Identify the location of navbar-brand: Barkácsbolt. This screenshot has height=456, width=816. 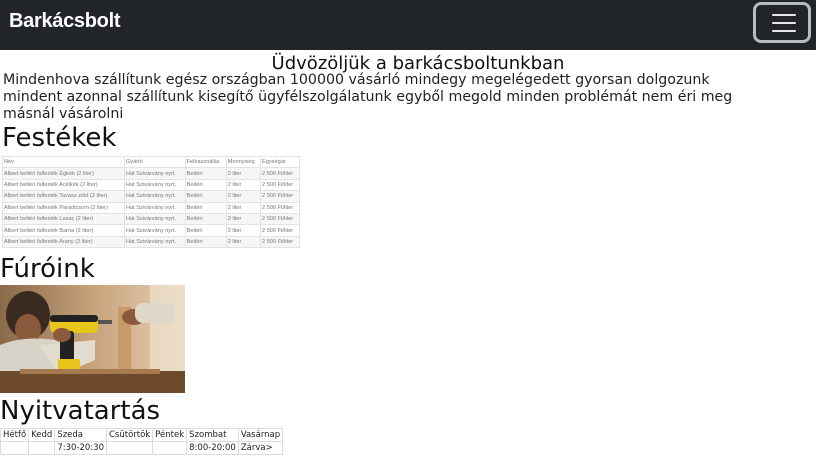
(65, 21).